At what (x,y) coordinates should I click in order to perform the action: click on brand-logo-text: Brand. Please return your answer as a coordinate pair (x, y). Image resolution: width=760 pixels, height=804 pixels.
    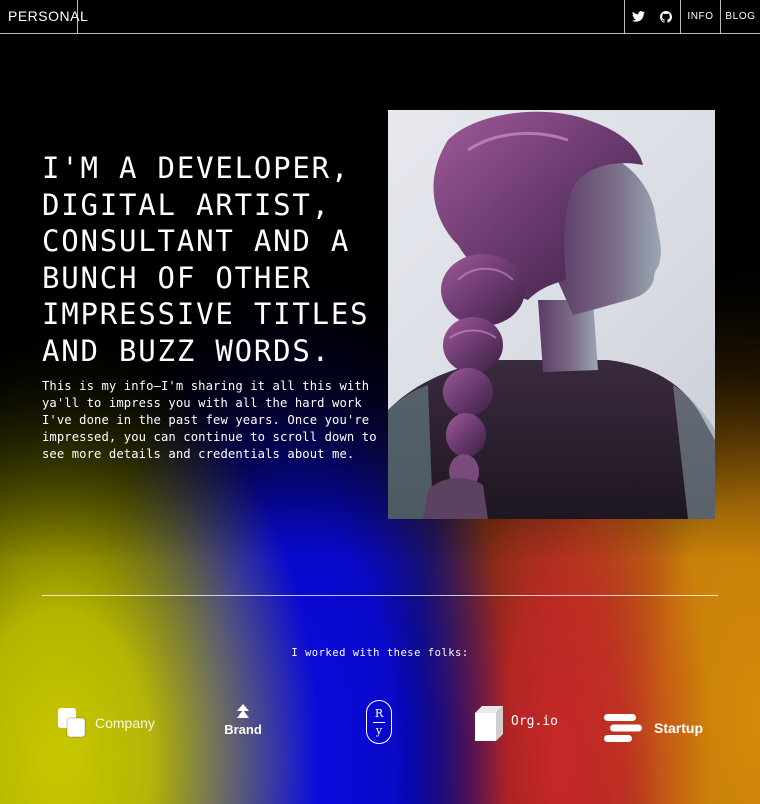
    Looking at the image, I should click on (243, 729).